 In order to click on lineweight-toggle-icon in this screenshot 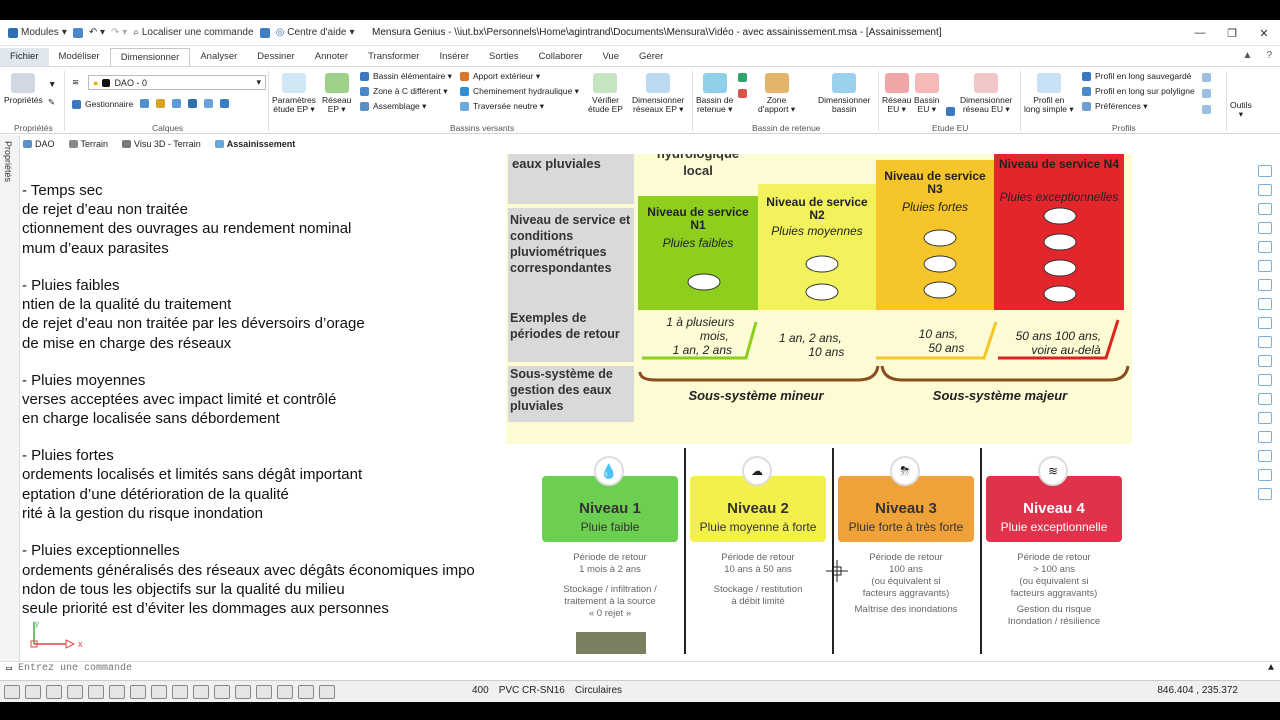, I will do `click(222, 691)`.